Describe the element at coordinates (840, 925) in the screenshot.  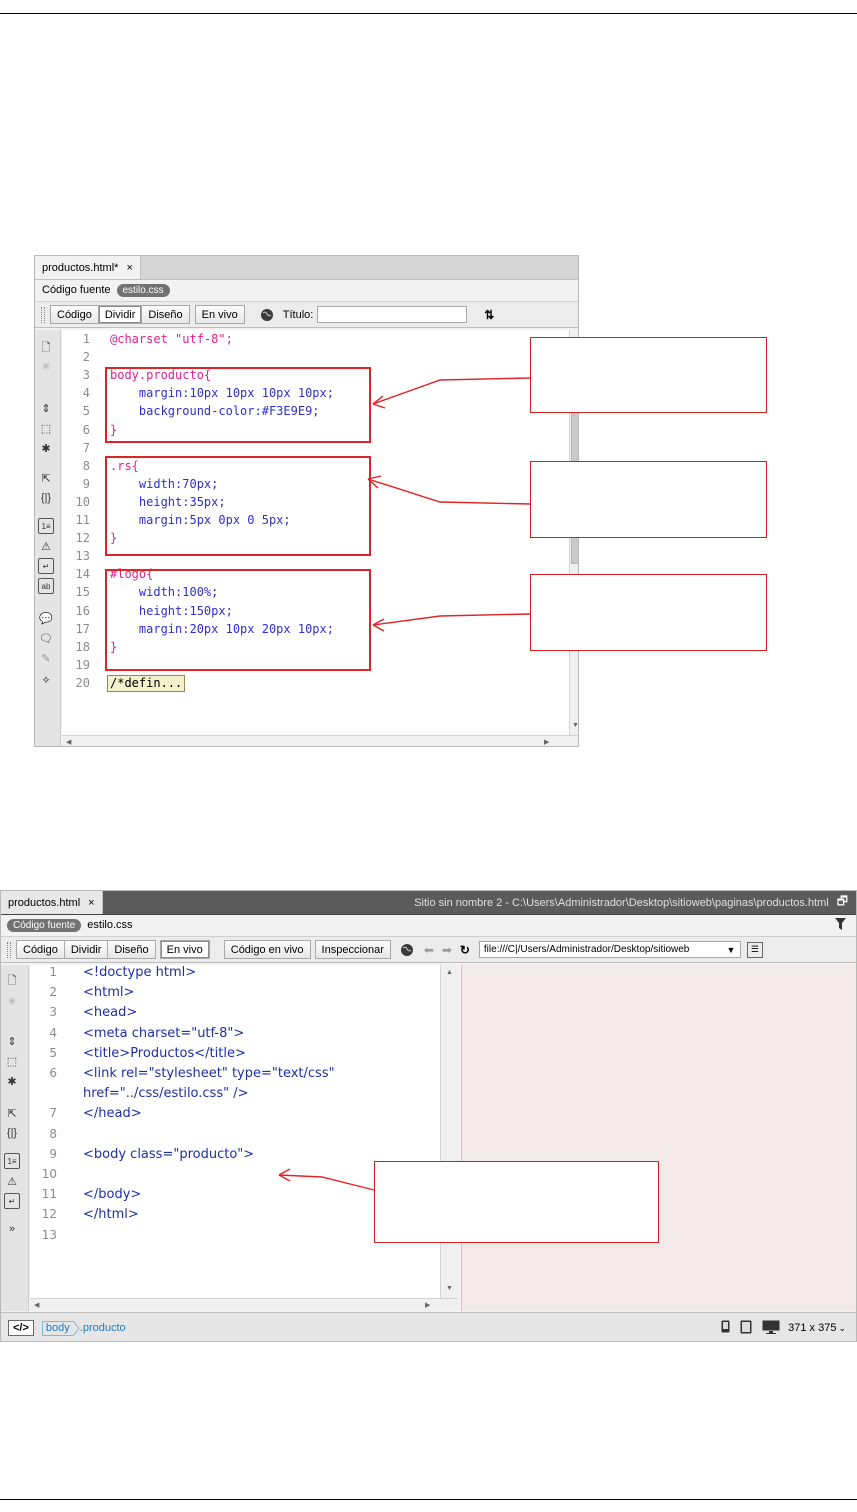
I see `filter-icon` at that location.